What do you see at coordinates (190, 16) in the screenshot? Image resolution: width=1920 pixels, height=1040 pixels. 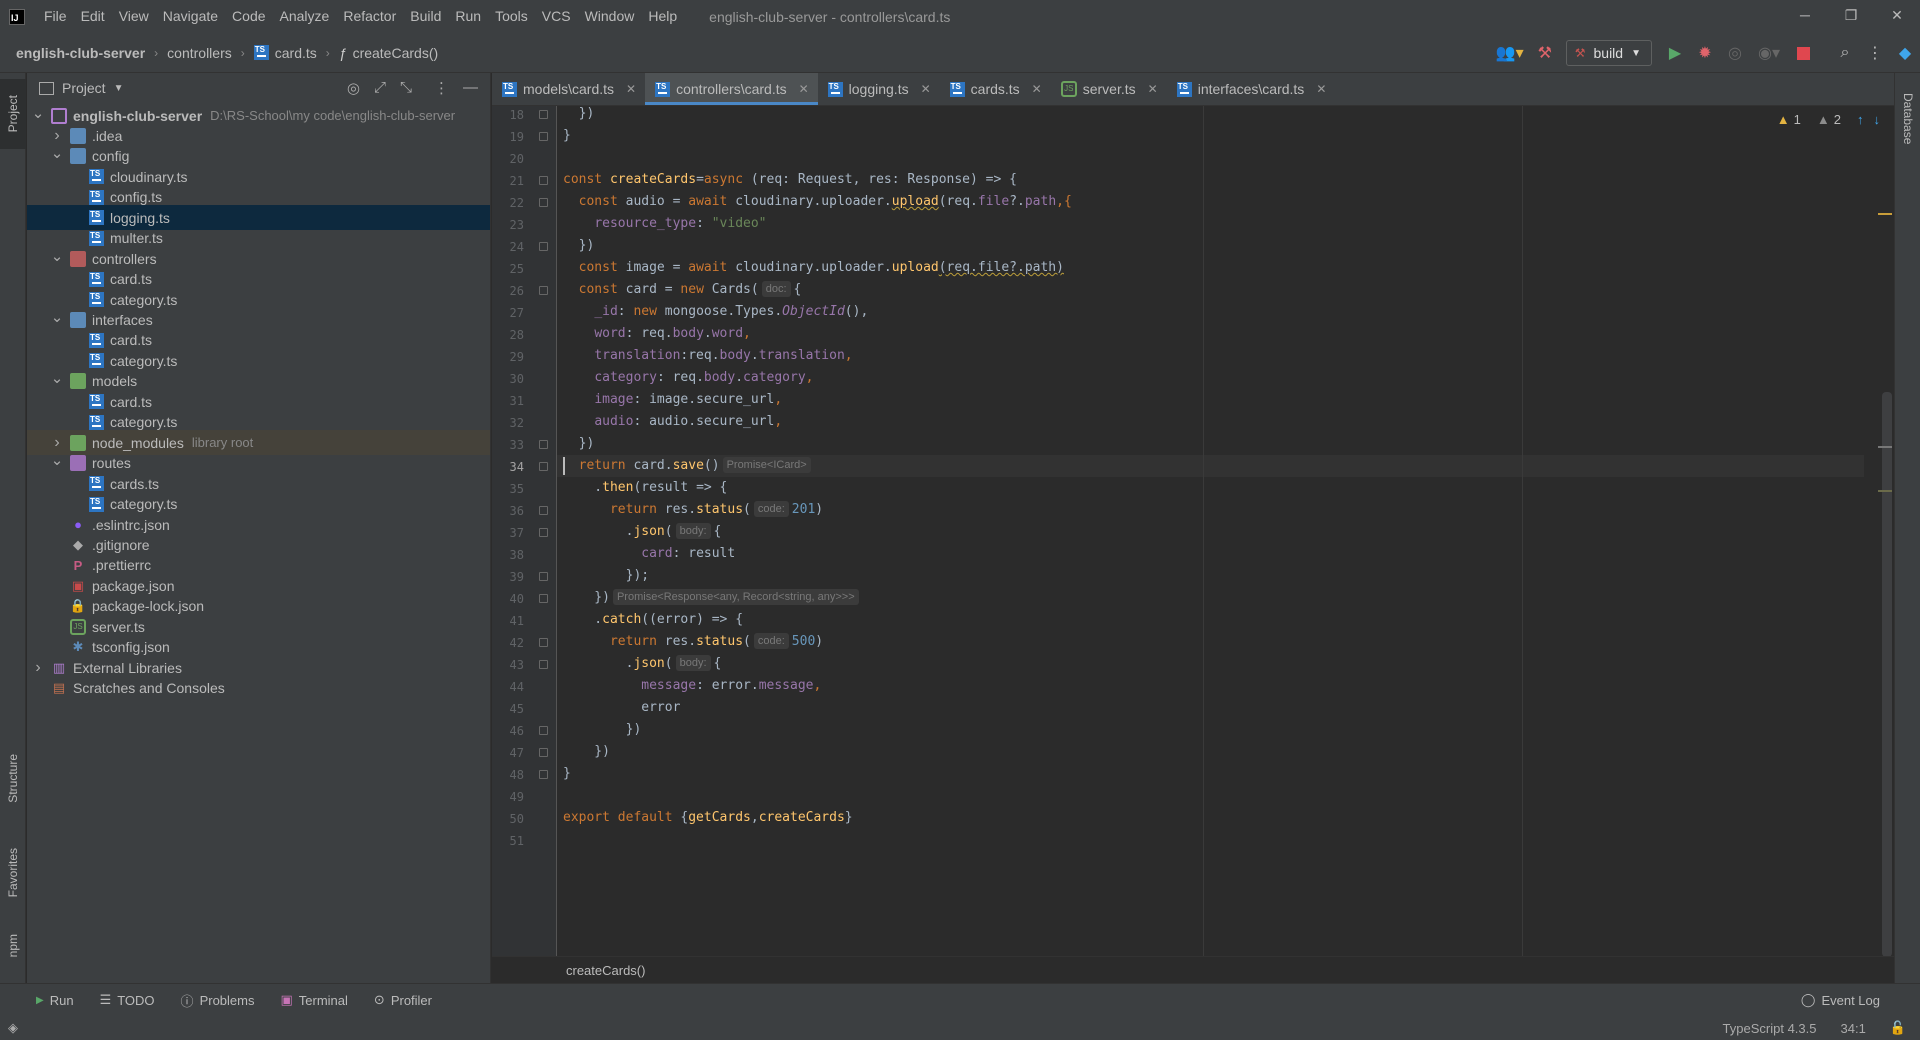 I see `menu-item-navigate: Navigate` at bounding box center [190, 16].